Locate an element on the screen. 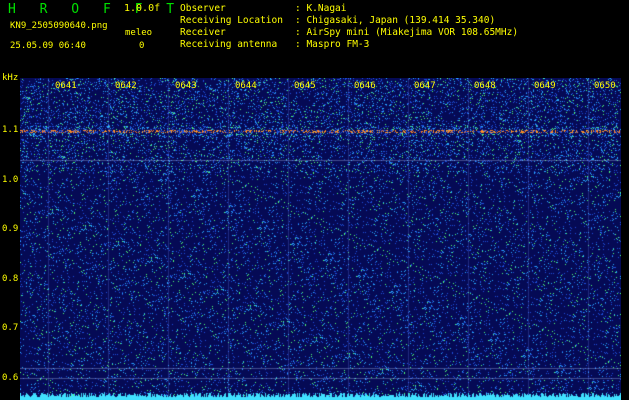  y-tick-label: 0.6 is located at coordinates (10, 378).